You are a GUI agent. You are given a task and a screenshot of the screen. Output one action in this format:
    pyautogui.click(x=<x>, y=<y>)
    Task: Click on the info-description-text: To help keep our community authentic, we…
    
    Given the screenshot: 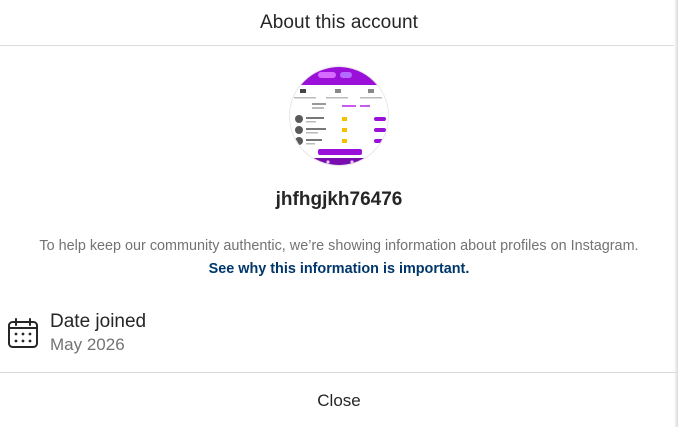 What is the action you would take?
    pyautogui.click(x=339, y=246)
    